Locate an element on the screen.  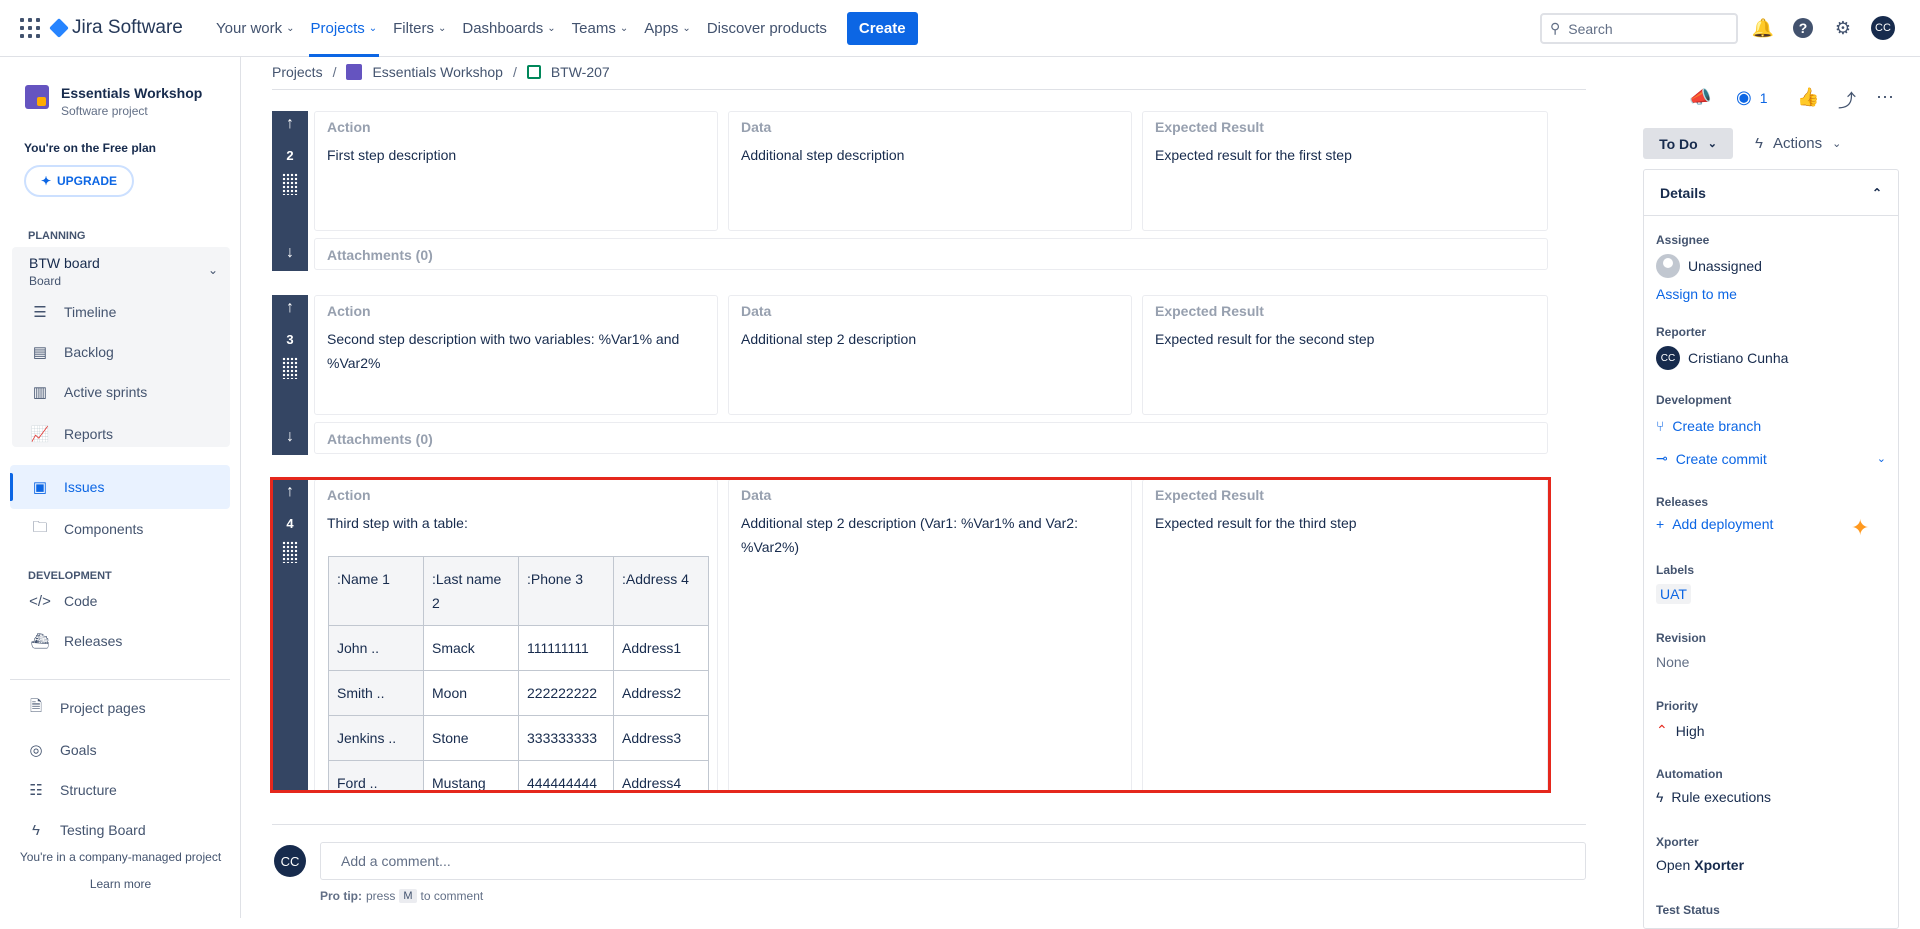
app-switcher-icon is located at coordinates (30, 28).